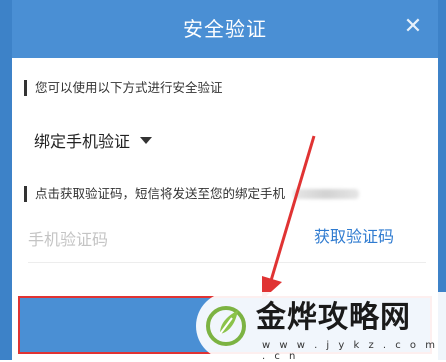  I want to click on caret-down-icon, so click(146, 140).